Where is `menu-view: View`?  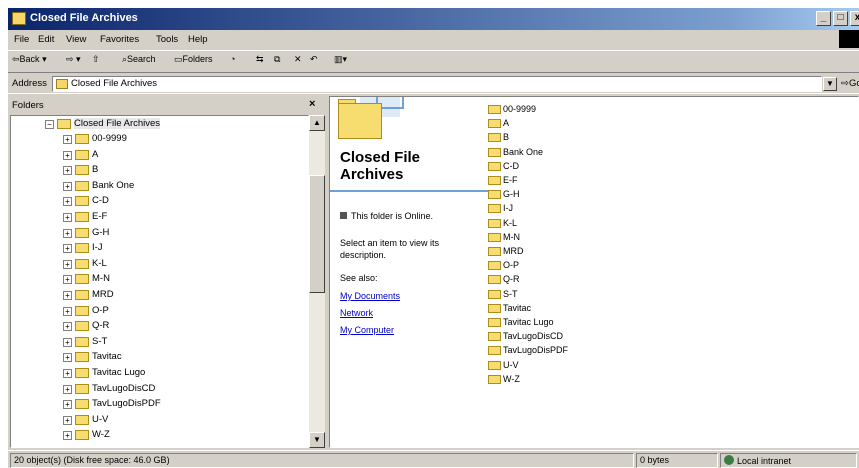
menu-view: View is located at coordinates (76, 39).